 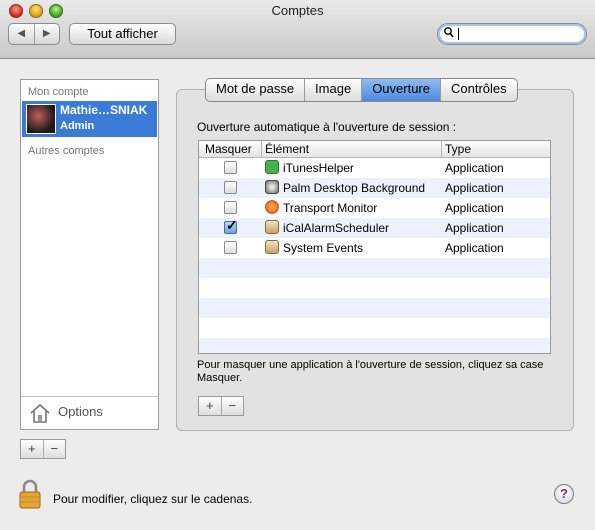 I want to click on avatar, so click(x=41, y=119).